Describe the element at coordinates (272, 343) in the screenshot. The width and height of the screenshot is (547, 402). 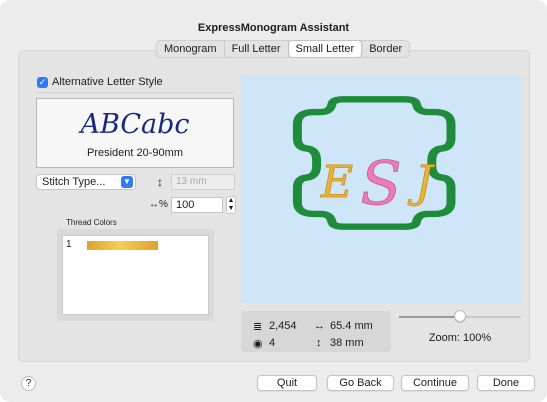
I see `color-count: 4` at that location.